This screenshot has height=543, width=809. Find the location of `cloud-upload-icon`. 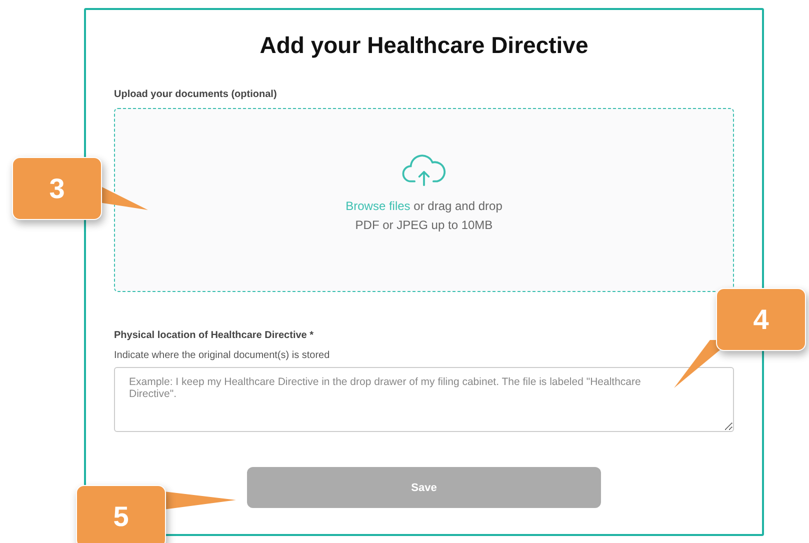

cloud-upload-icon is located at coordinates (424, 170).